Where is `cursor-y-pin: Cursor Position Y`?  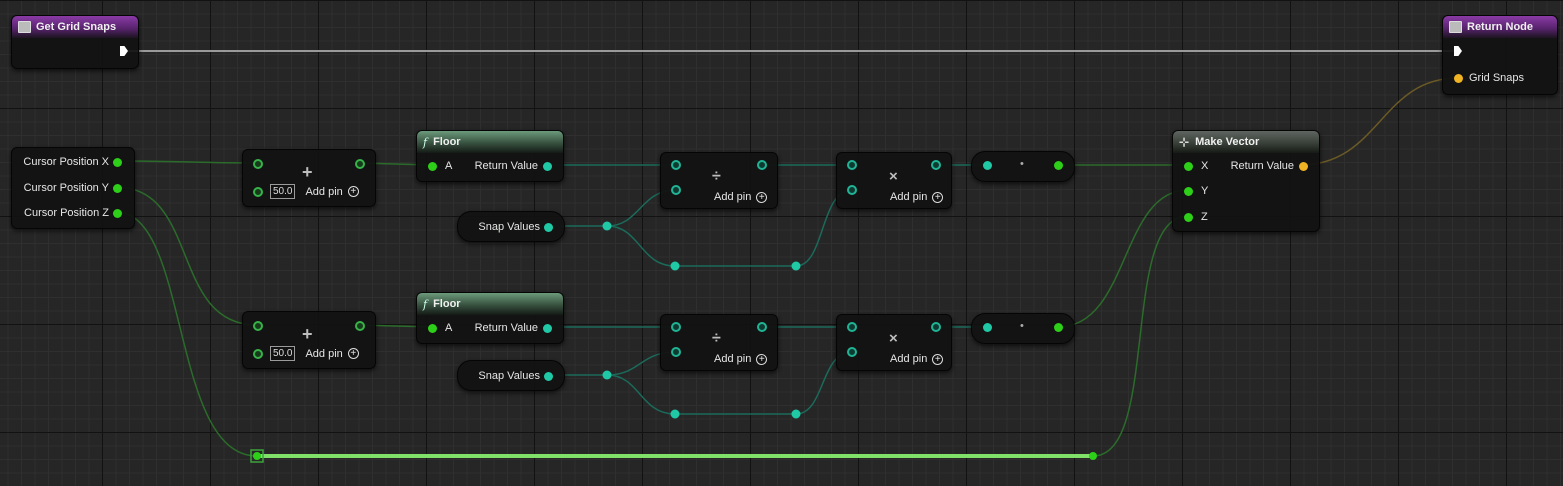 cursor-y-pin: Cursor Position Y is located at coordinates (73, 188).